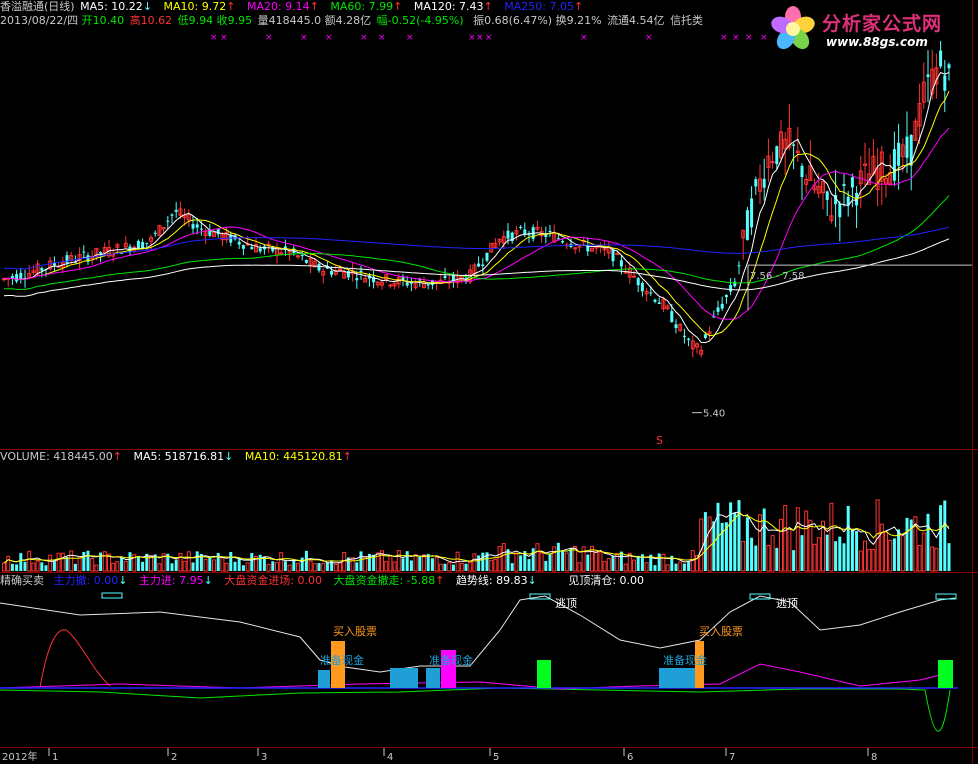 The image size is (978, 764). What do you see at coordinates (630, 757) in the screenshot?
I see `x-axis-month-label: 6` at bounding box center [630, 757].